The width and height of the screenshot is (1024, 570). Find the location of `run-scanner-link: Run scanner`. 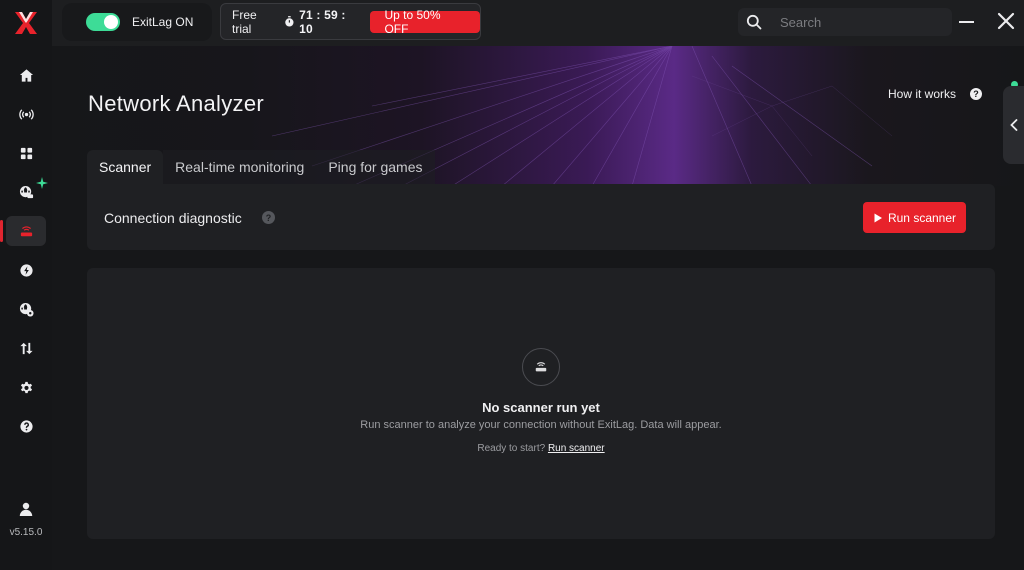

run-scanner-link: Run scanner is located at coordinates (576, 448).